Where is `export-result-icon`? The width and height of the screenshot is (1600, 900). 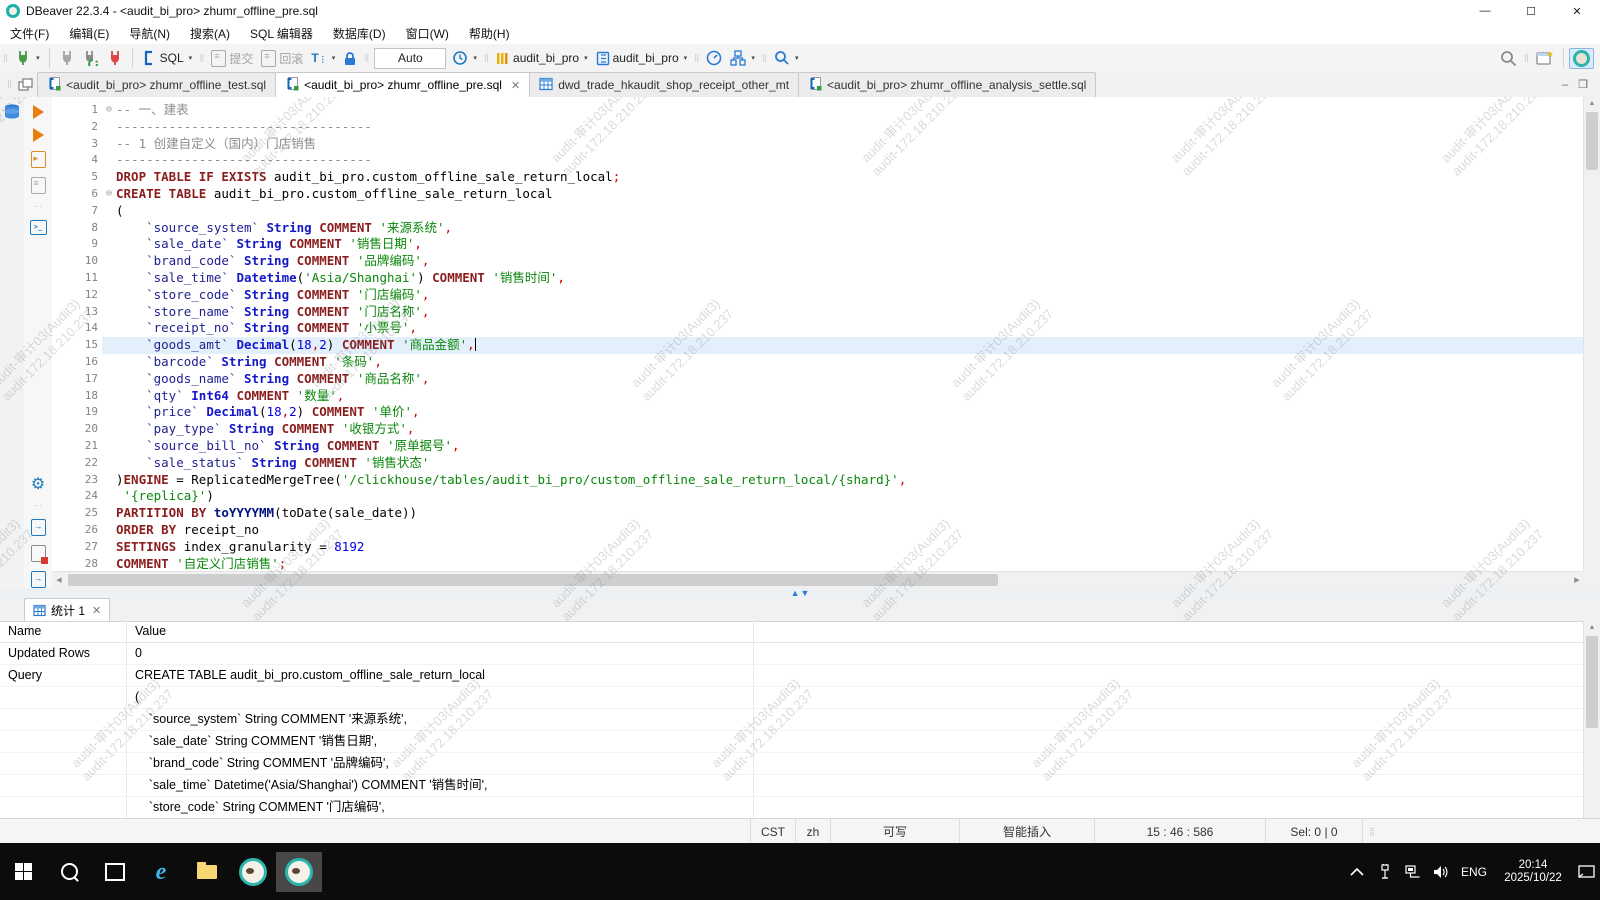
export-result-icon is located at coordinates (38, 527).